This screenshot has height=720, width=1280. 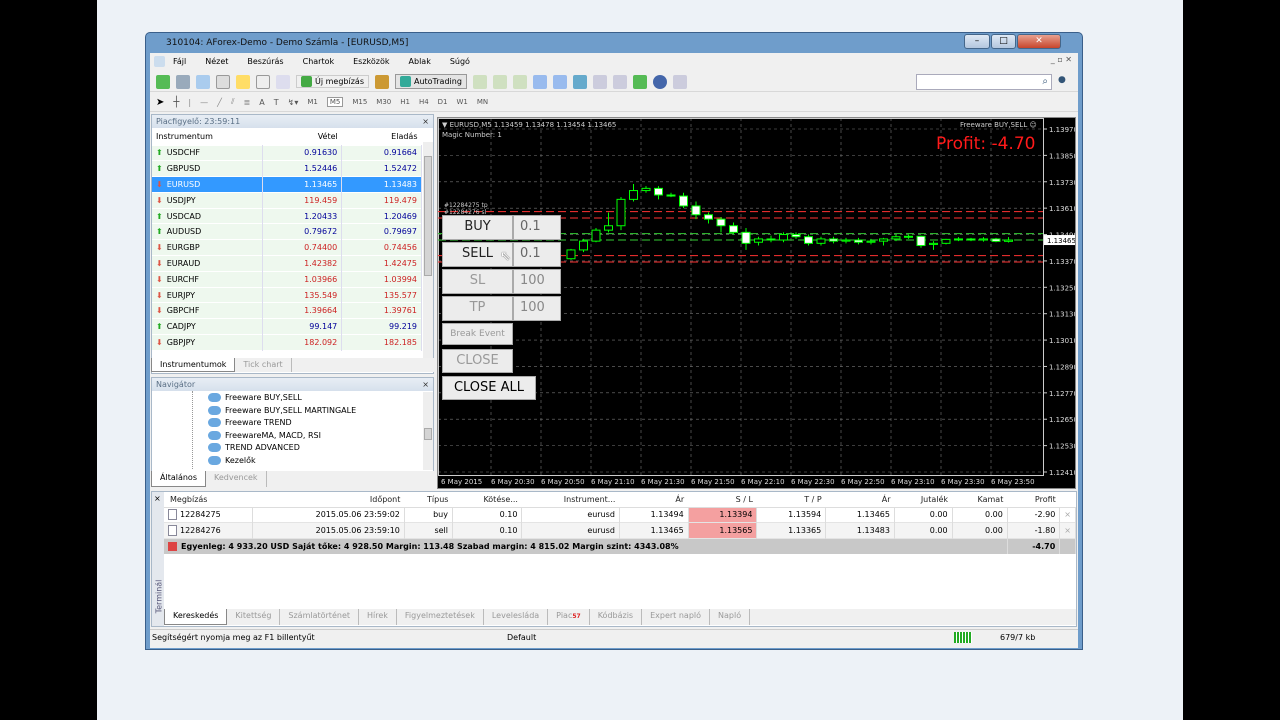 I want to click on menu-3: Chartok, so click(x=319, y=61).